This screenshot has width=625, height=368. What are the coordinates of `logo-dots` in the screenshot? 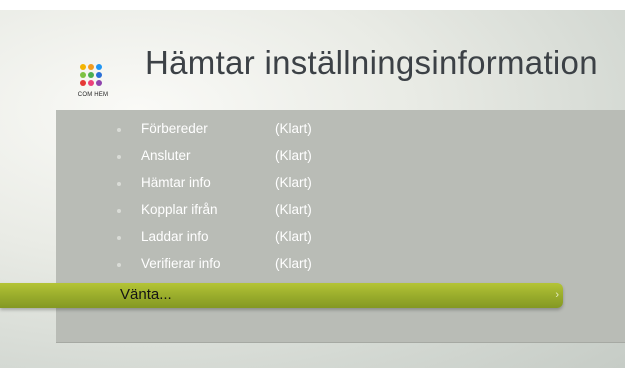 It's located at (92, 76).